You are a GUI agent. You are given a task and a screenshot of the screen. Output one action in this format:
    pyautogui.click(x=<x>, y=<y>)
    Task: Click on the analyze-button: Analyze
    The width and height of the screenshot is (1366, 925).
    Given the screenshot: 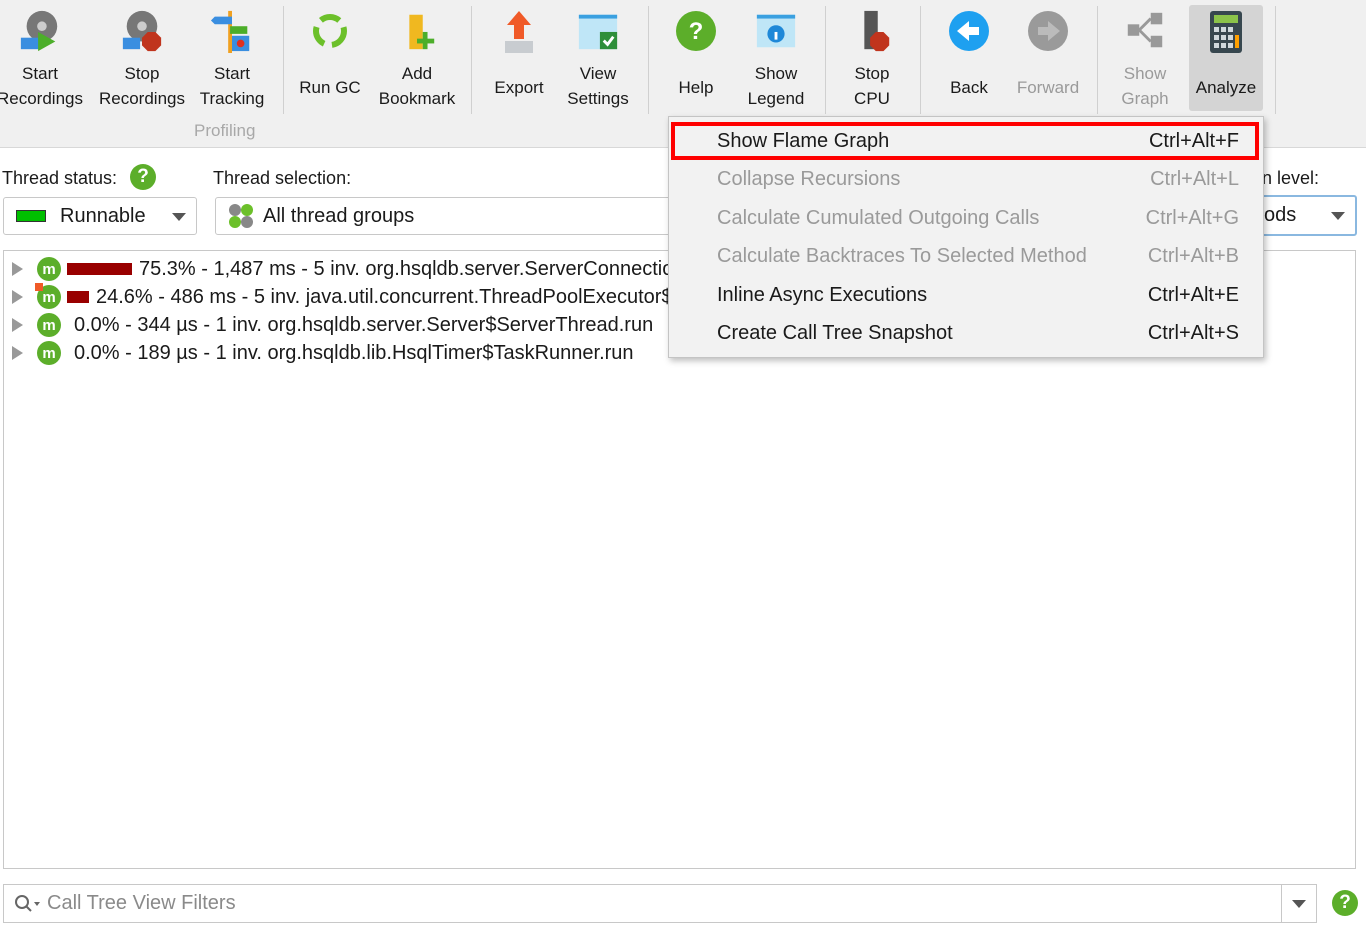 What is the action you would take?
    pyautogui.click(x=1226, y=58)
    